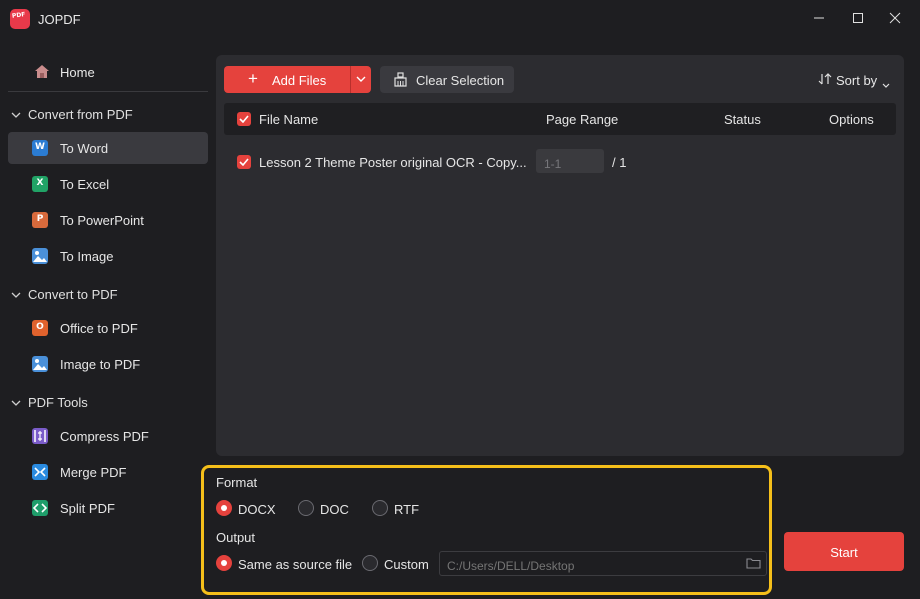 This screenshot has width=920, height=599. Describe the element at coordinates (108, 436) in the screenshot. I see `sidebar-item-compress-pdf: Compress PDF` at that location.